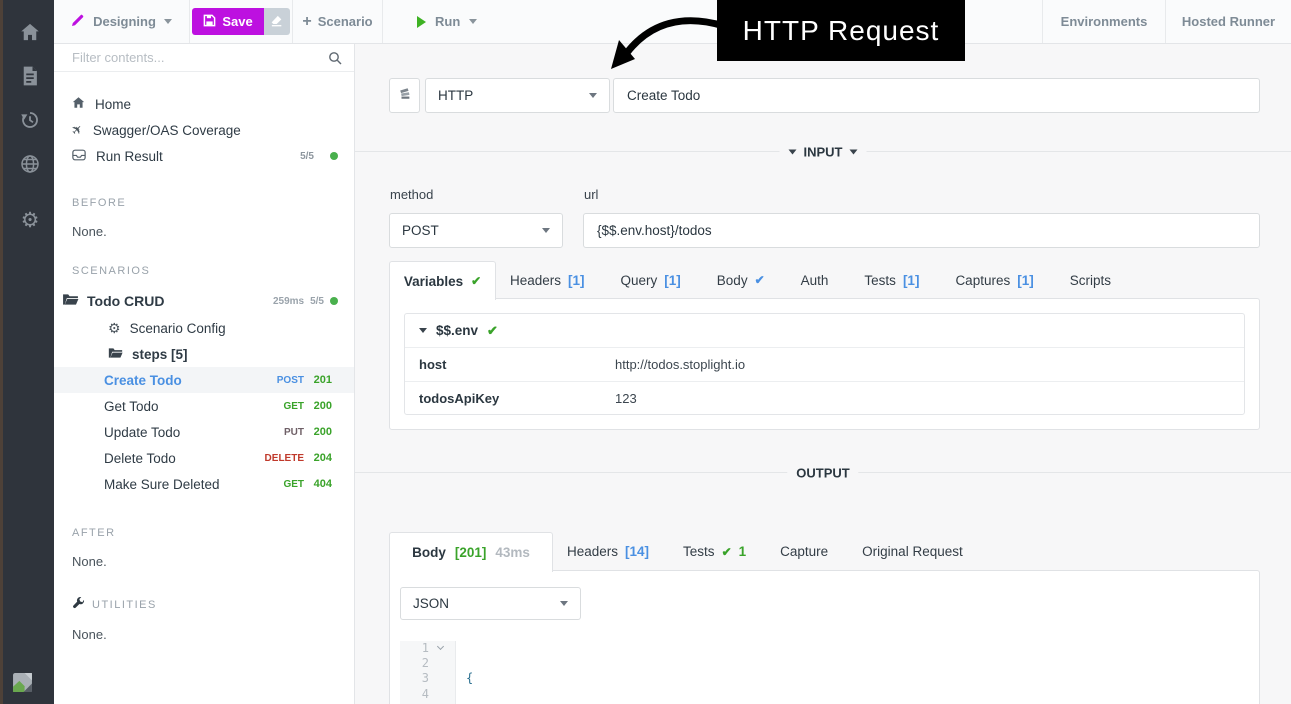 Image resolution: width=1291 pixels, height=704 pixels. What do you see at coordinates (204, 104) in the screenshot?
I see `sidebar-item-home: Home` at bounding box center [204, 104].